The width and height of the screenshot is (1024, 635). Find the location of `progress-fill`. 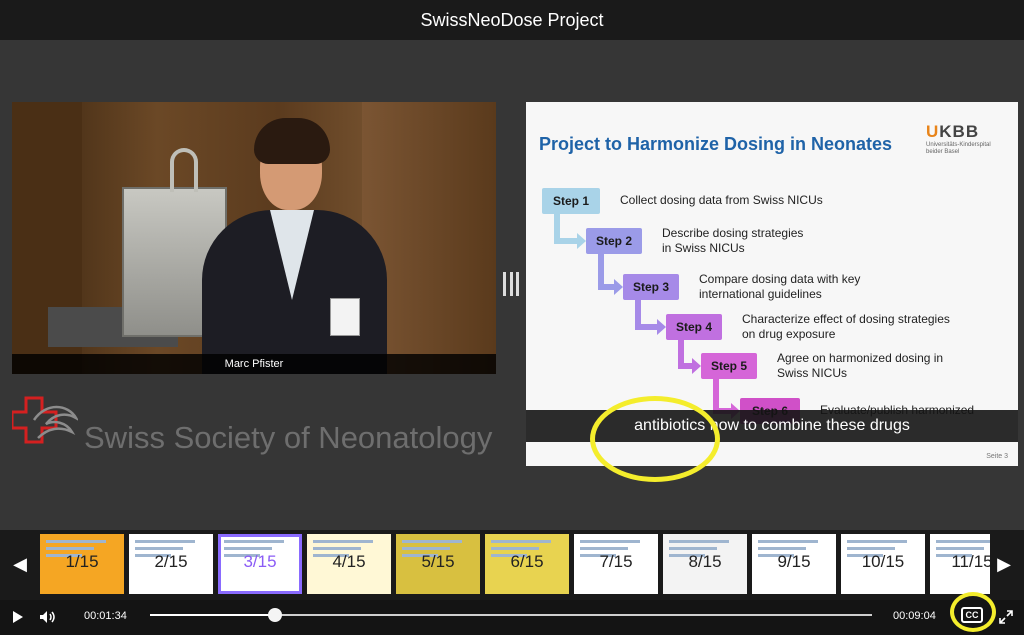

progress-fill is located at coordinates (212, 615).